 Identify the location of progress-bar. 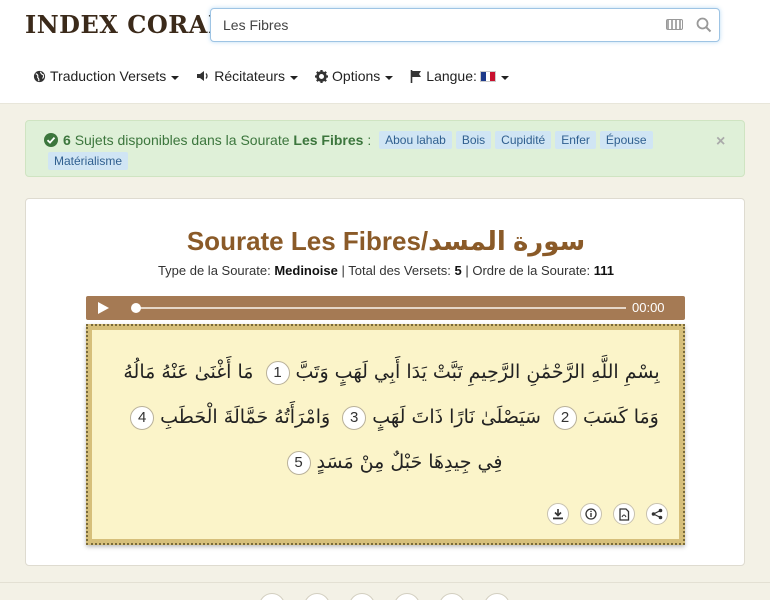
(380, 308).